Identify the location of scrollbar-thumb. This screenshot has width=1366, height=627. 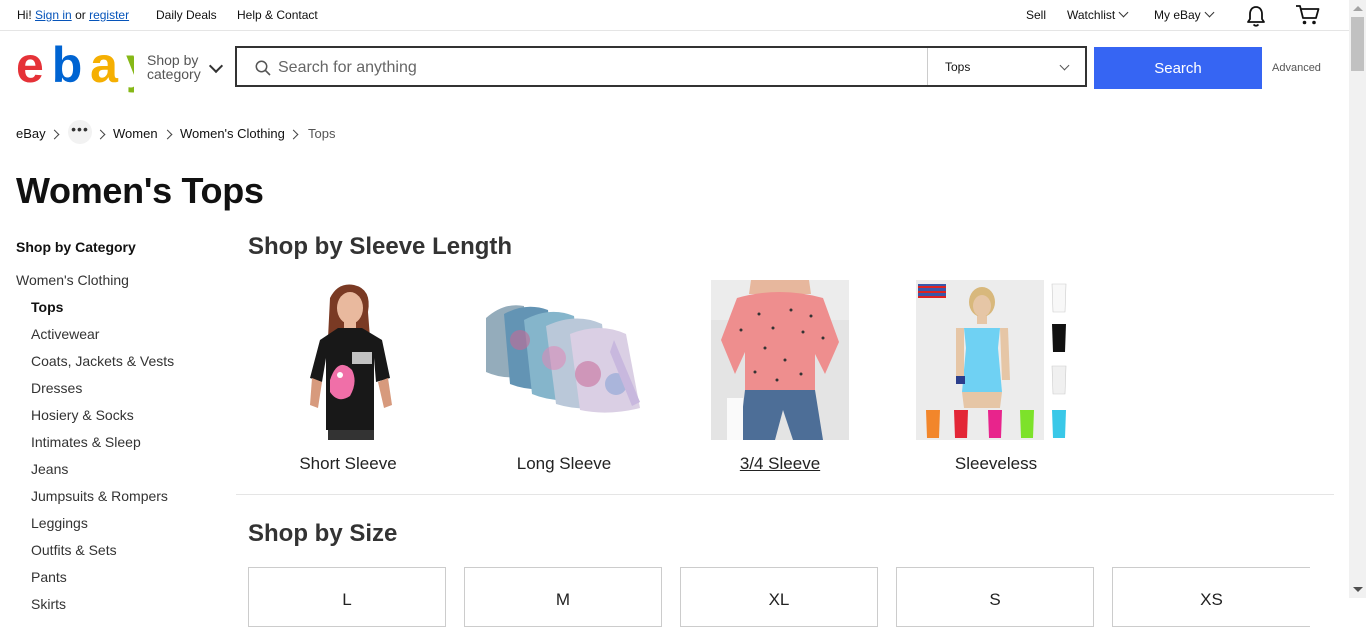
(1357, 44).